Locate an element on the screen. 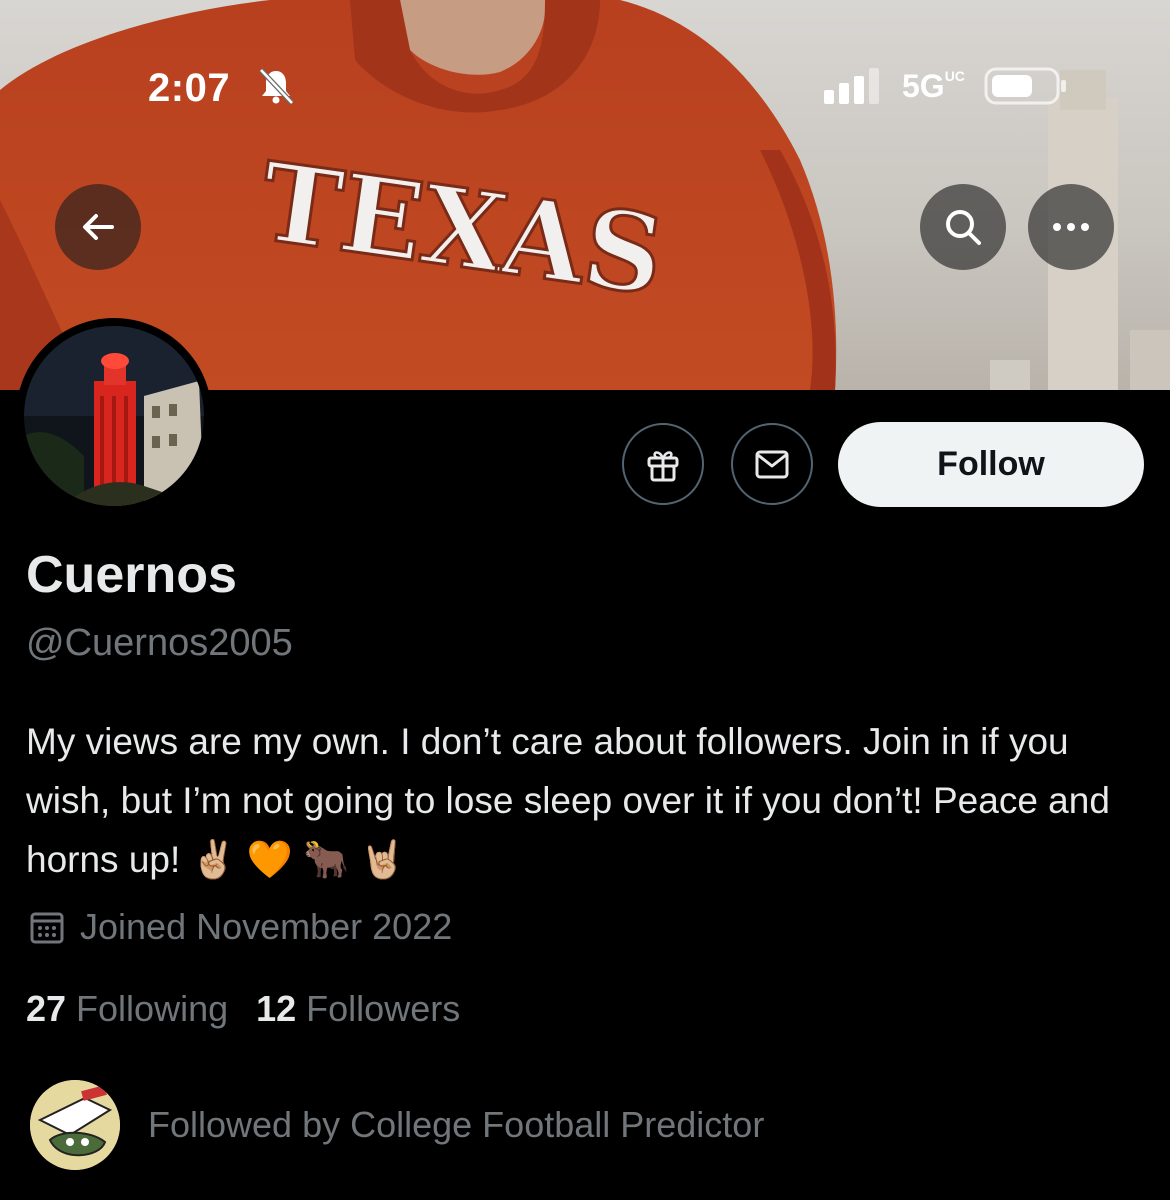  follower-avatar-image is located at coordinates (75, 1125).